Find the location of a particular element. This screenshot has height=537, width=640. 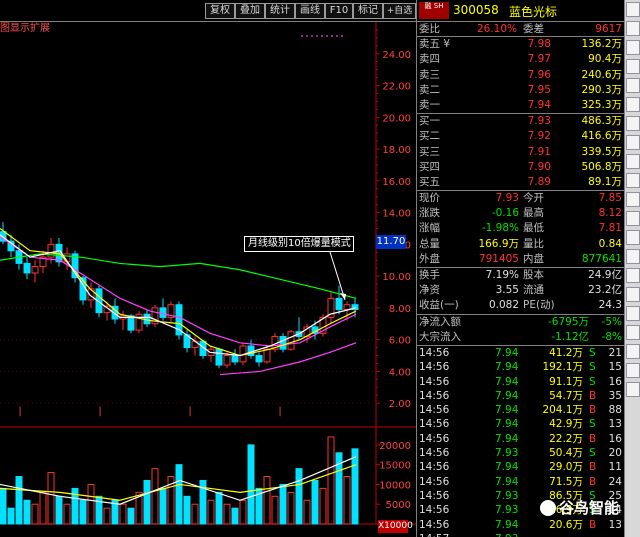

fund-value: 24.9亿 is located at coordinates (605, 275).